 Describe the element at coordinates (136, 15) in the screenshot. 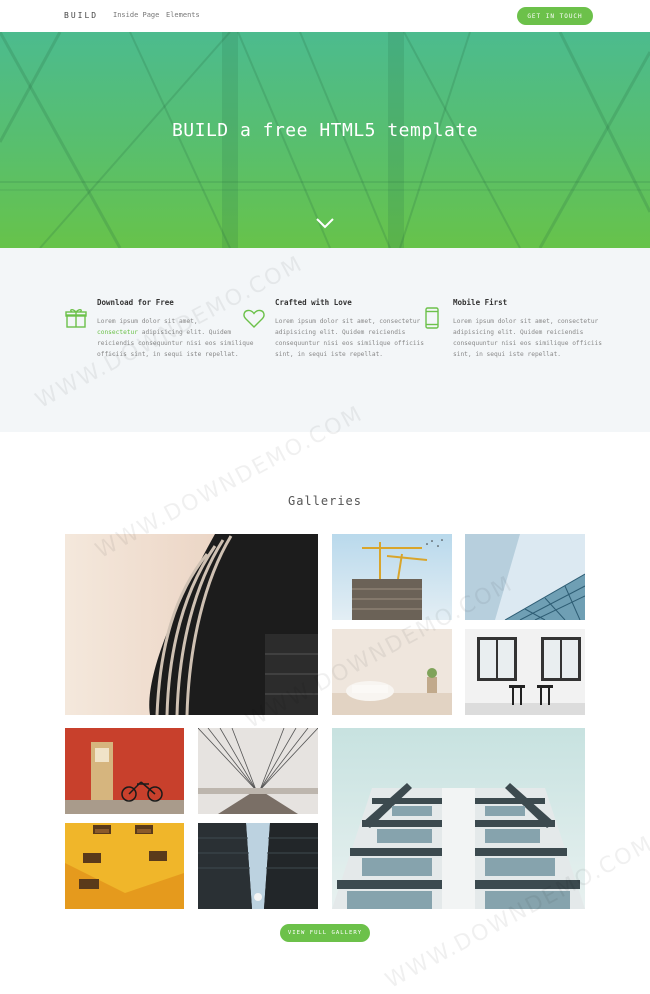

I see `nav-link-inside-page: Inside Page` at that location.